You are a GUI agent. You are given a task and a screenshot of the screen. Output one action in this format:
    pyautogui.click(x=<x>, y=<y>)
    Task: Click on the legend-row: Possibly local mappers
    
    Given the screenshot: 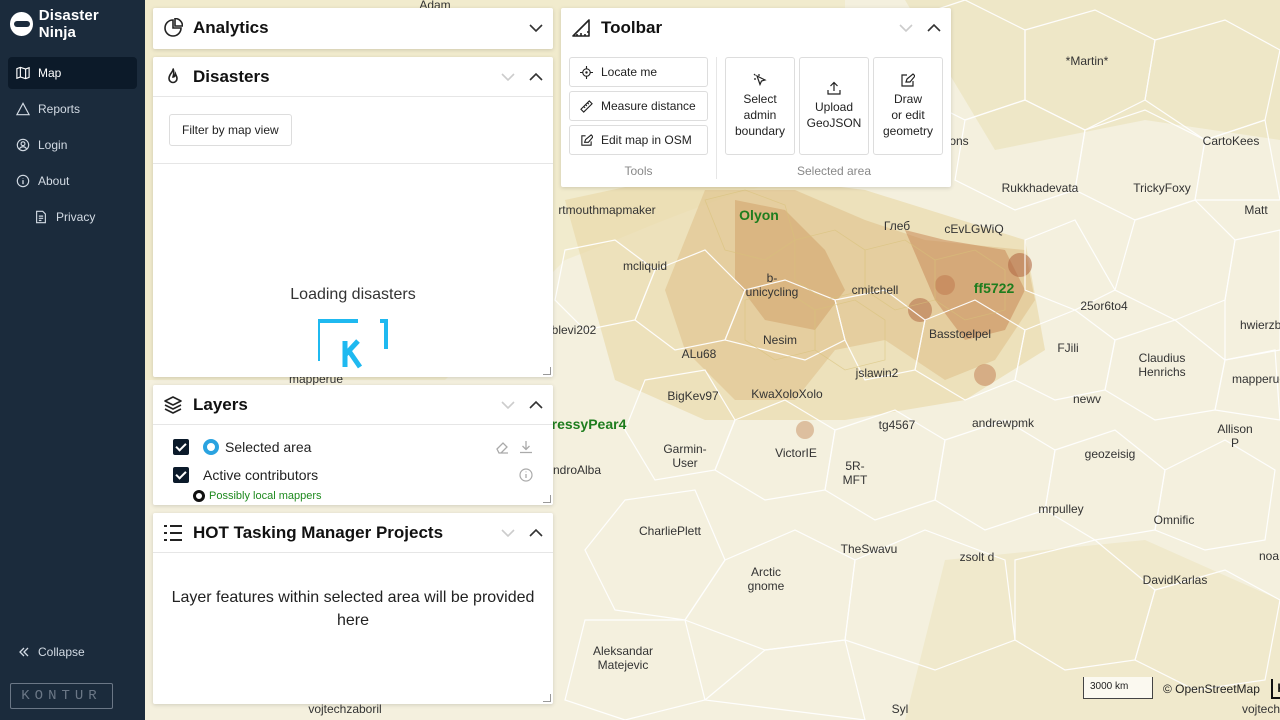 What is the action you would take?
    pyautogui.click(x=353, y=496)
    